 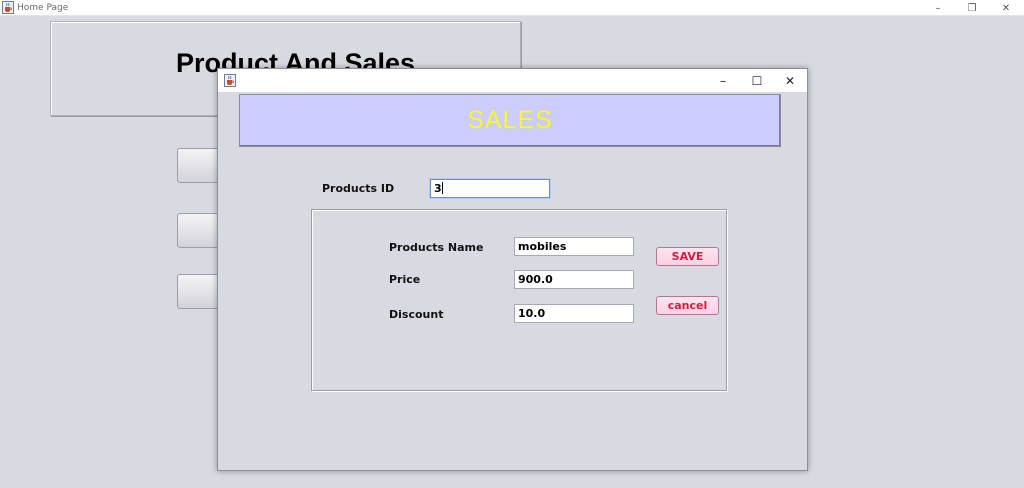 What do you see at coordinates (416, 314) in the screenshot?
I see `discount-label: Discount` at bounding box center [416, 314].